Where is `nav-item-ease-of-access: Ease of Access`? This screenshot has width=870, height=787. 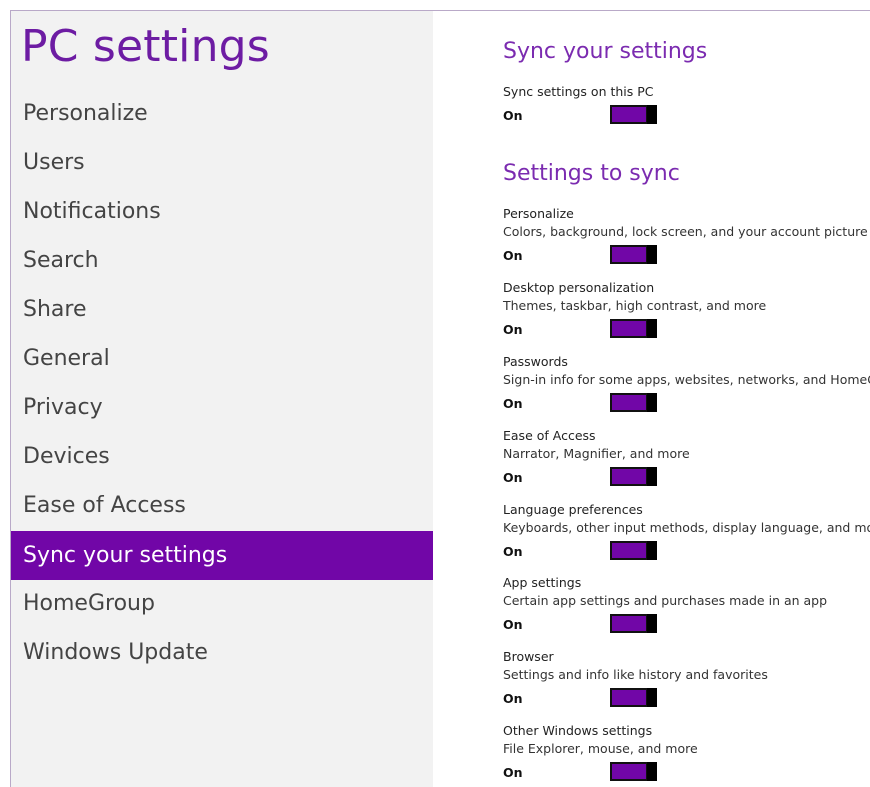 nav-item-ease-of-access: Ease of Access is located at coordinates (222, 505).